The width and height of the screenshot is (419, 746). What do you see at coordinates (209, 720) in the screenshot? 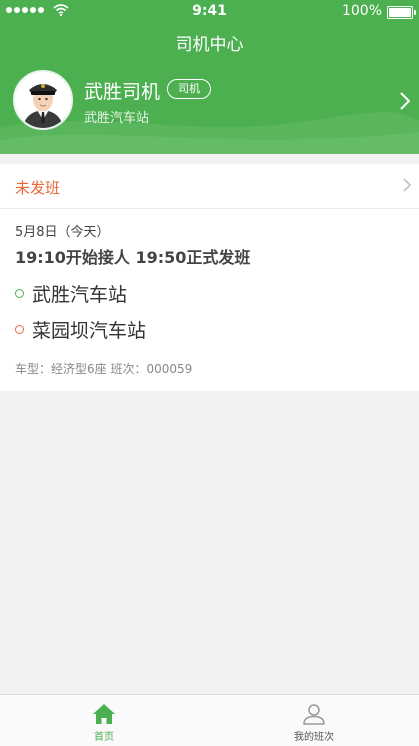
I see `bottom-tab-bar: 首页 我的班次` at bounding box center [209, 720].